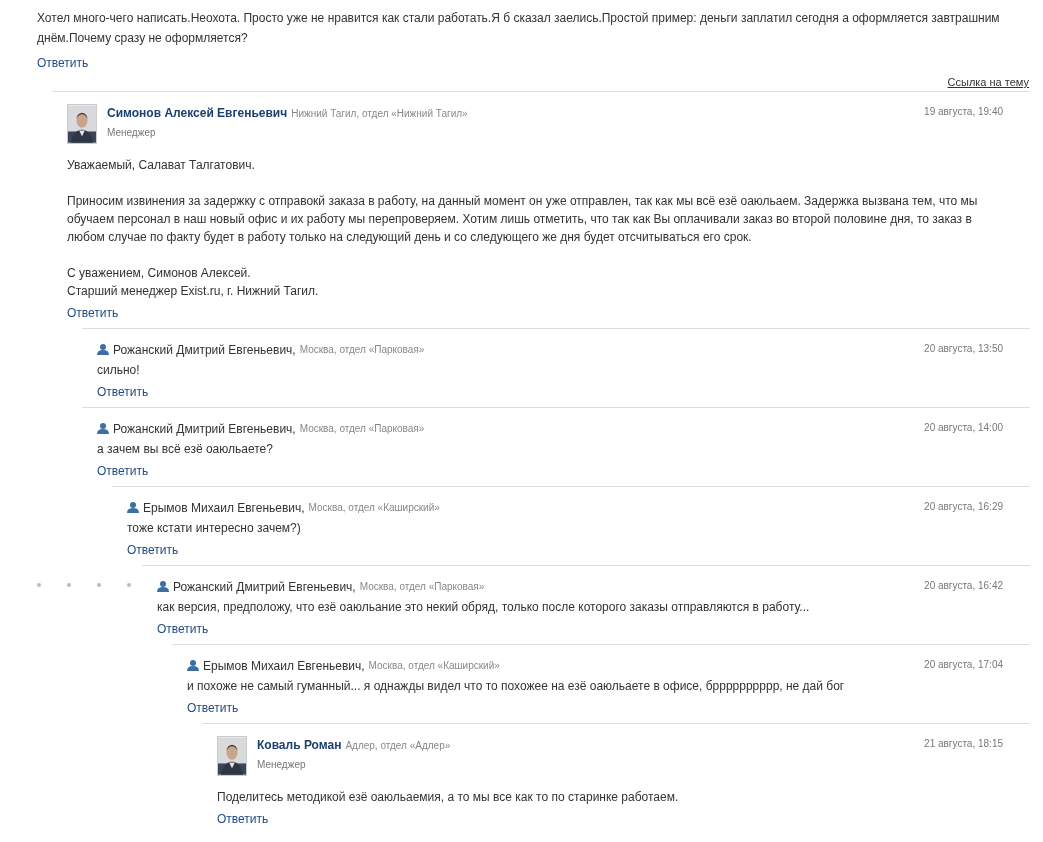 The image size is (1043, 842). Describe the element at coordinates (963, 111) in the screenshot. I see `comment-date: 19 августа, 19:40` at that location.